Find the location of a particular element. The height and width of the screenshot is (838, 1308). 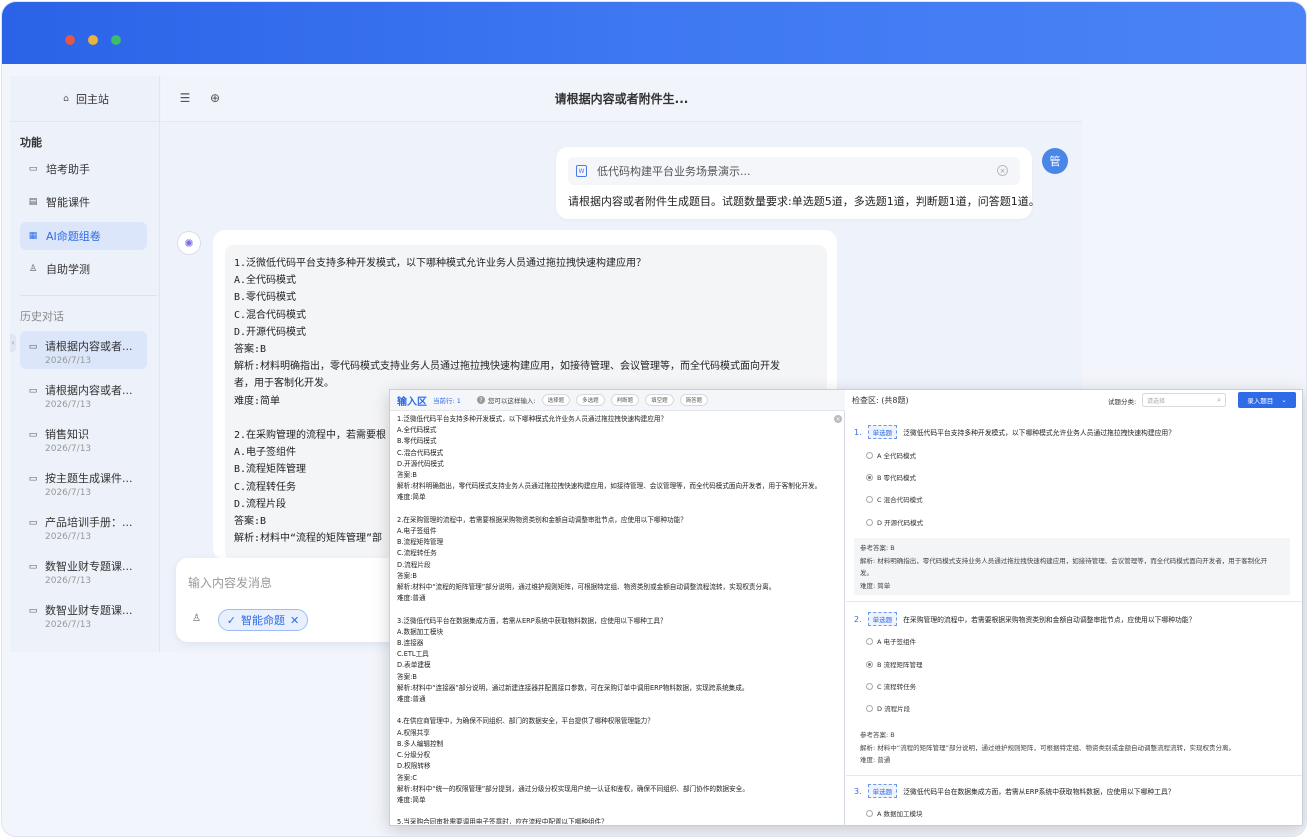

history-item: ▭ 产品培训手册：... 2026/7/13 is located at coordinates (83, 526).